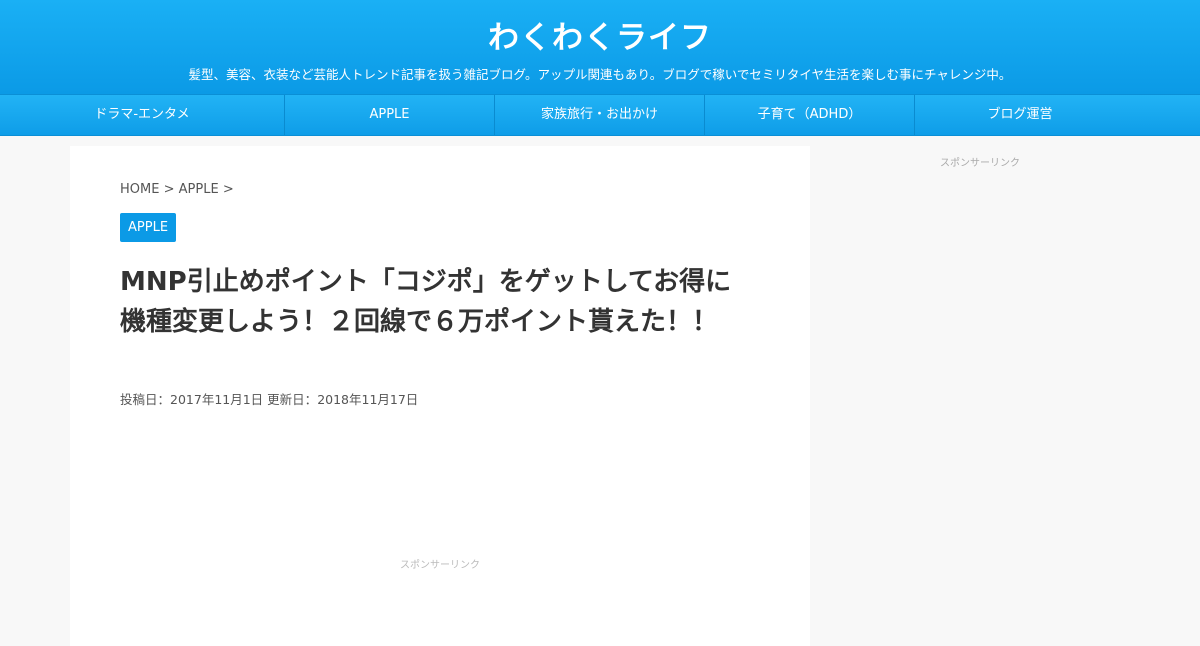  What do you see at coordinates (177, 190) in the screenshot?
I see `breadcrumb: HOME > APPLE >` at bounding box center [177, 190].